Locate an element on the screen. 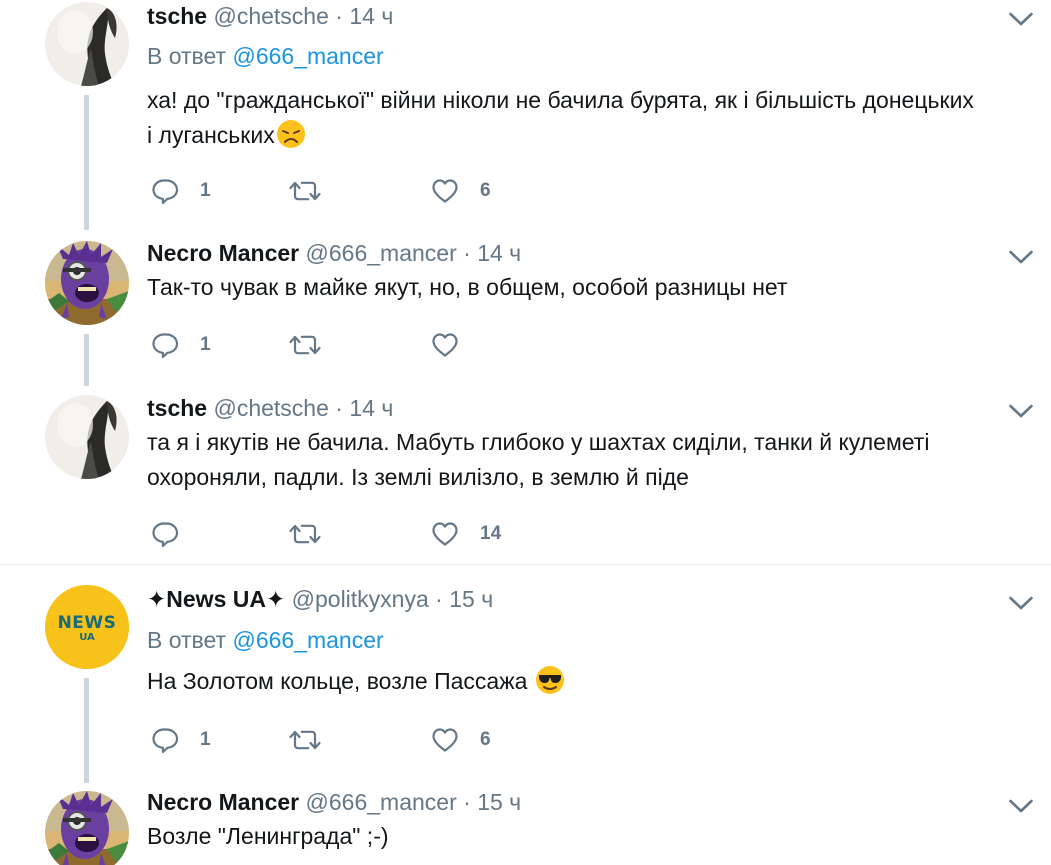 Image resolution: width=1051 pixels, height=865 pixels. tweet-text-line: На Золотом кольце, возле Пассажа is located at coordinates (337, 681).